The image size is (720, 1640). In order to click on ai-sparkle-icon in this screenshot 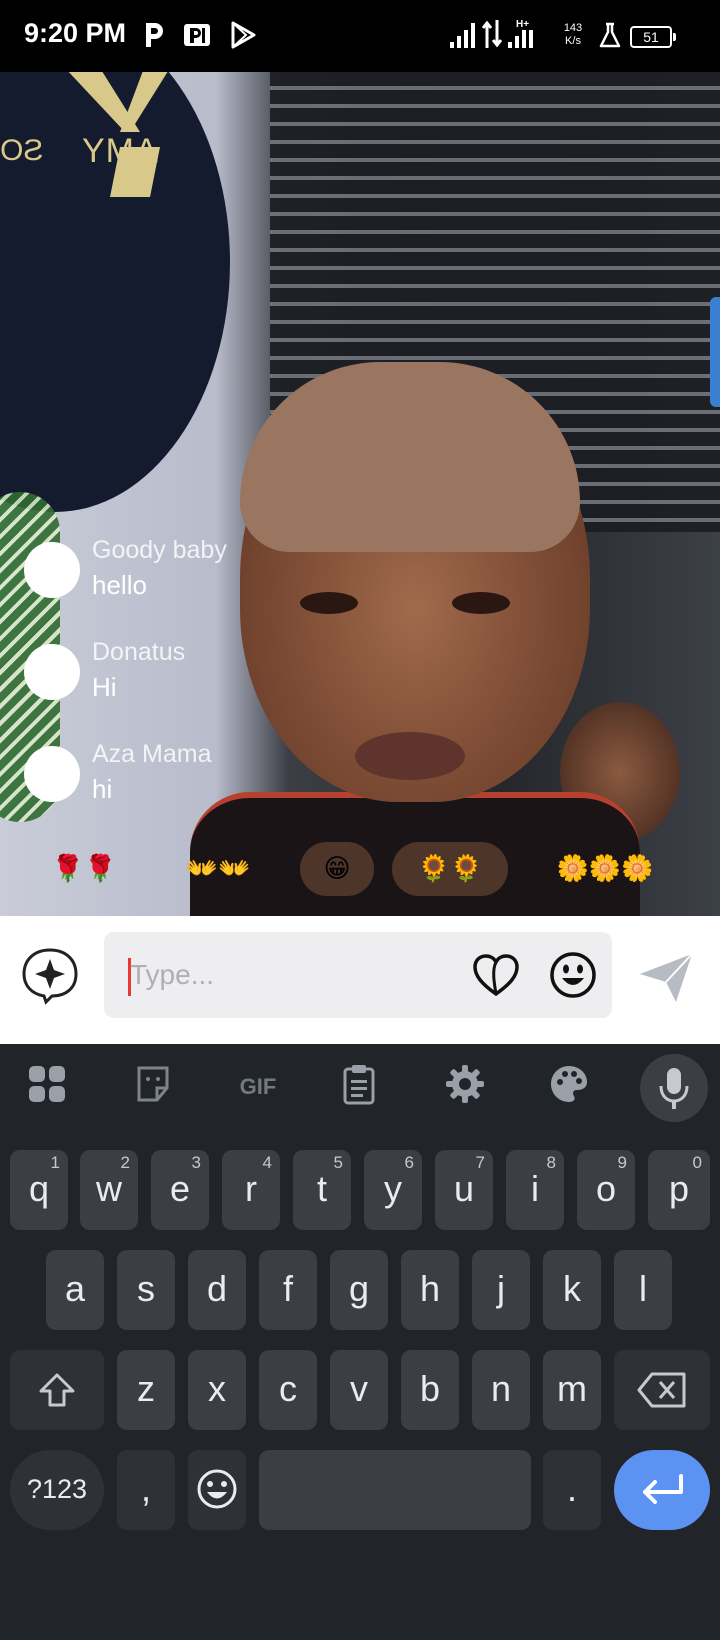, I will do `click(50, 976)`.